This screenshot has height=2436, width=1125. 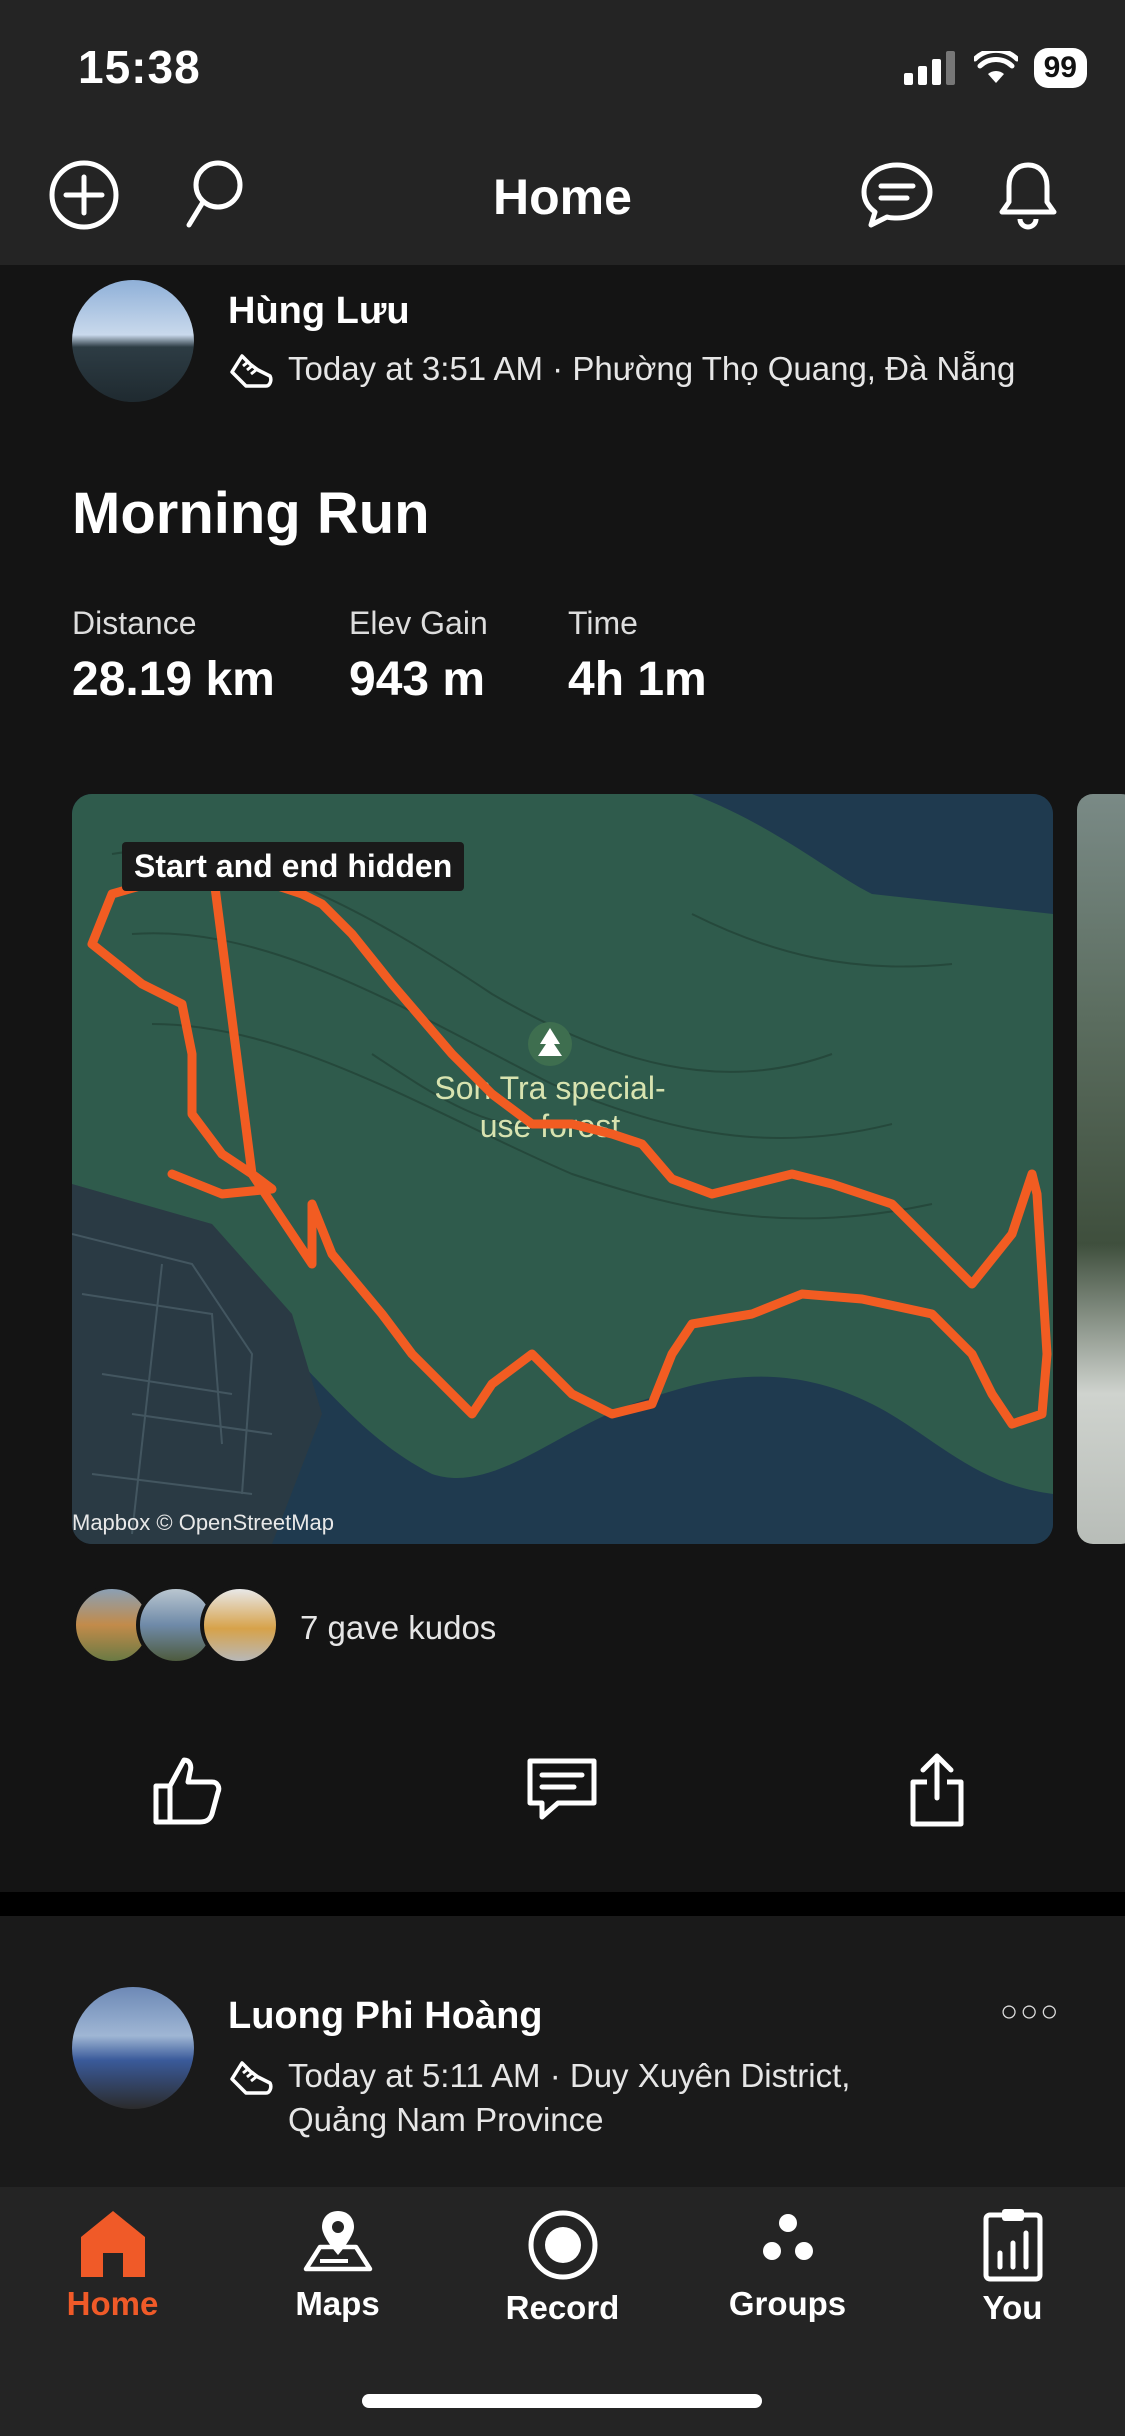 I want to click on feed-divider, so click(x=562, y=1904).